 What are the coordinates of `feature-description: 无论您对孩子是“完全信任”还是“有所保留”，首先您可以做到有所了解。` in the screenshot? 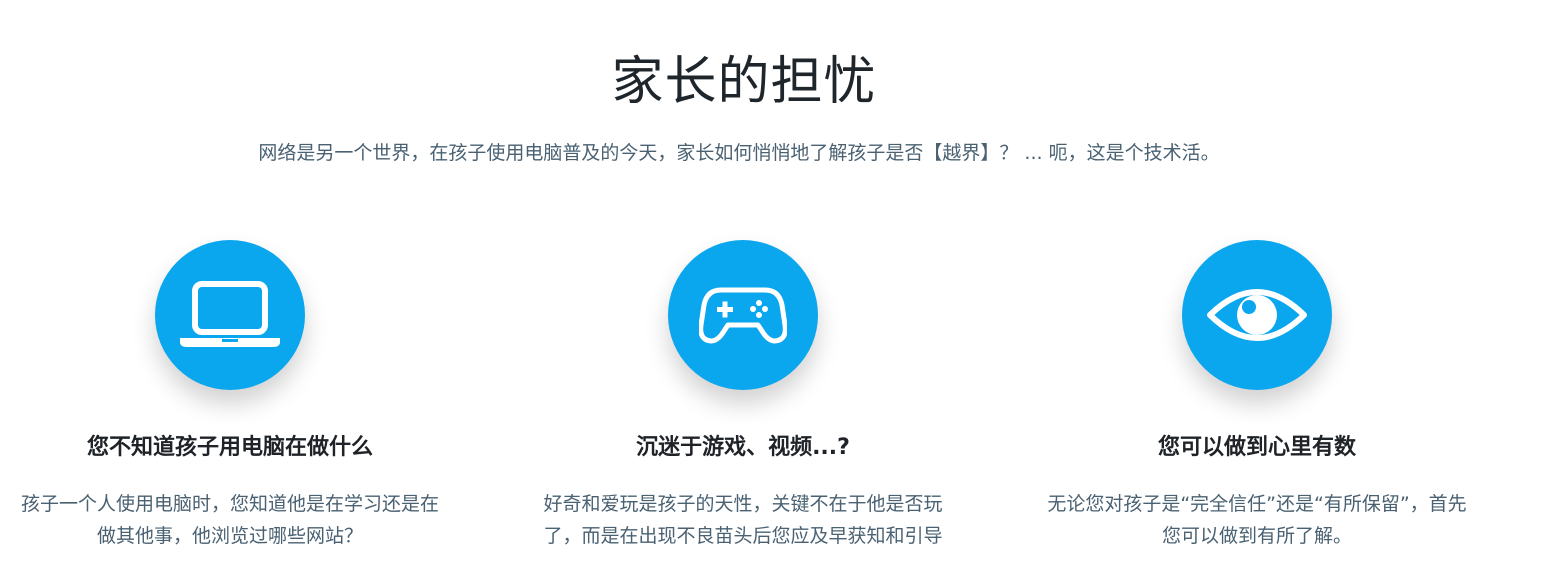 It's located at (1257, 520).